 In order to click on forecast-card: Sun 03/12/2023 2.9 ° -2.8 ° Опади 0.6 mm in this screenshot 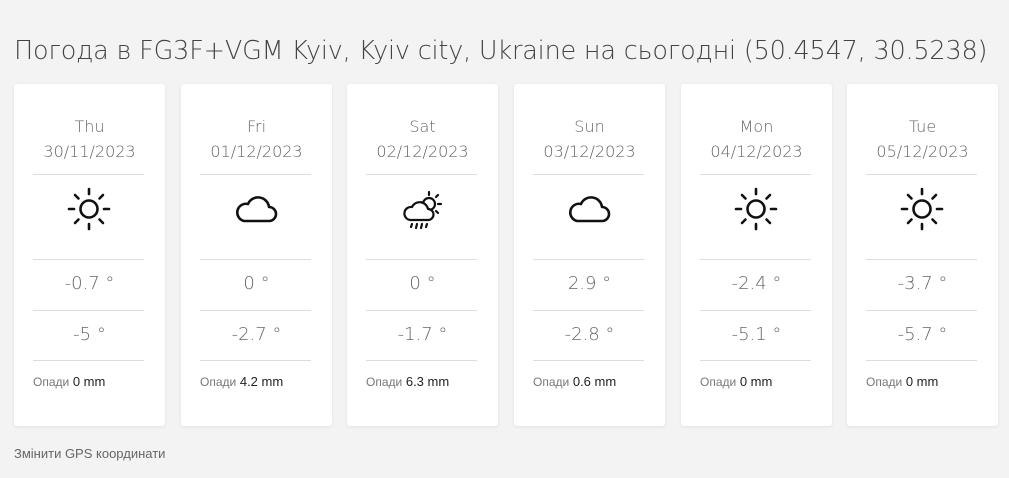, I will do `click(589, 255)`.